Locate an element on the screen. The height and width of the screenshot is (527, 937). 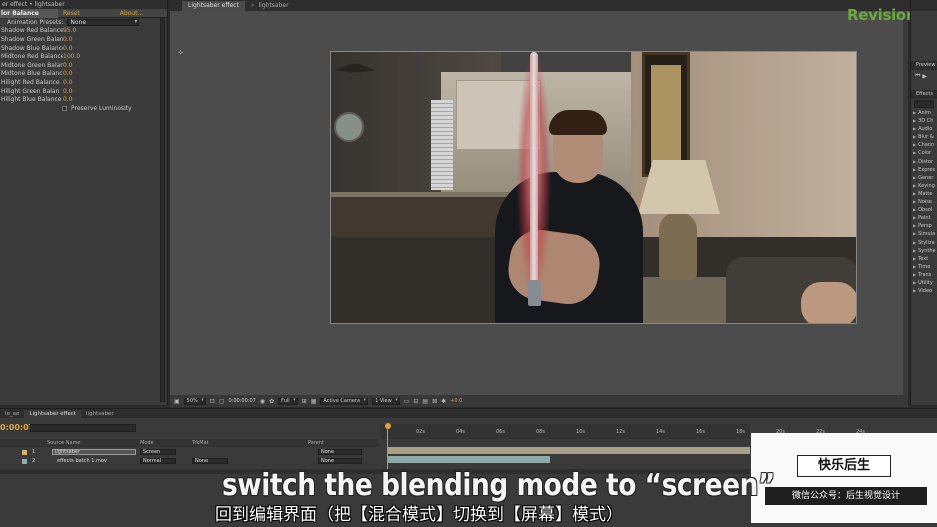
tab-lightsaber-effect: Lightsaber effect is located at coordinates (213, 6).